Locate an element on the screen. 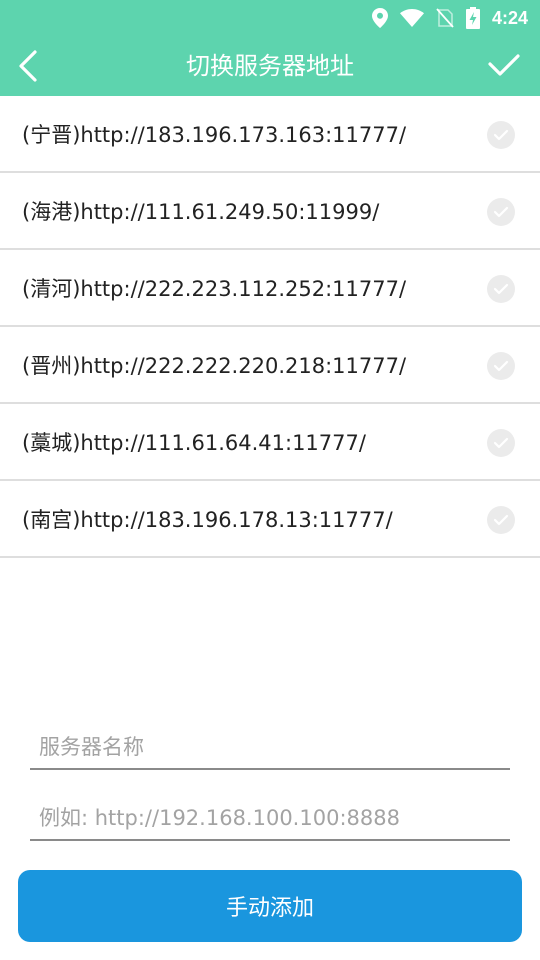 The height and width of the screenshot is (960, 540). server-item: (藁城)http://111.61.64.41:11777/ is located at coordinates (270, 442).